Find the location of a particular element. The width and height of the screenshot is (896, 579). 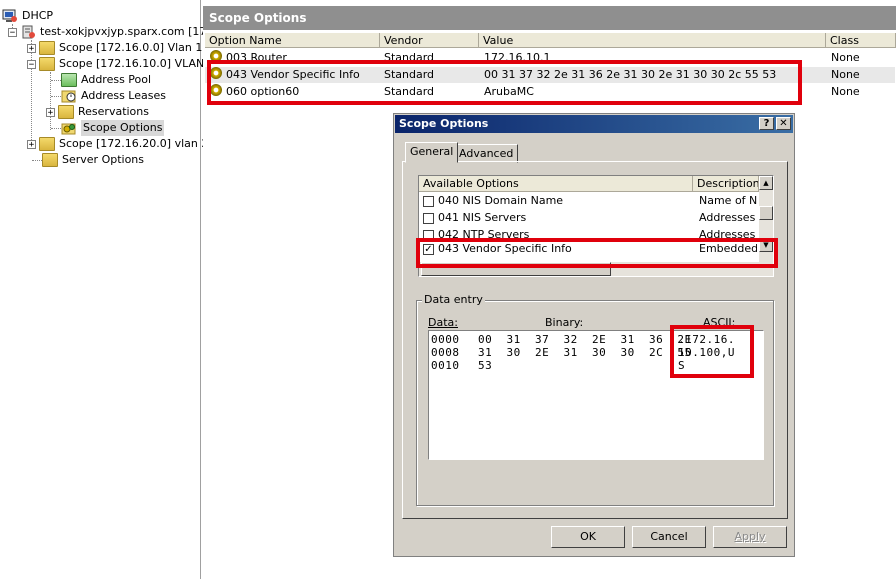

tree-item-address-leases: Address Leases is located at coordinates (113, 96).